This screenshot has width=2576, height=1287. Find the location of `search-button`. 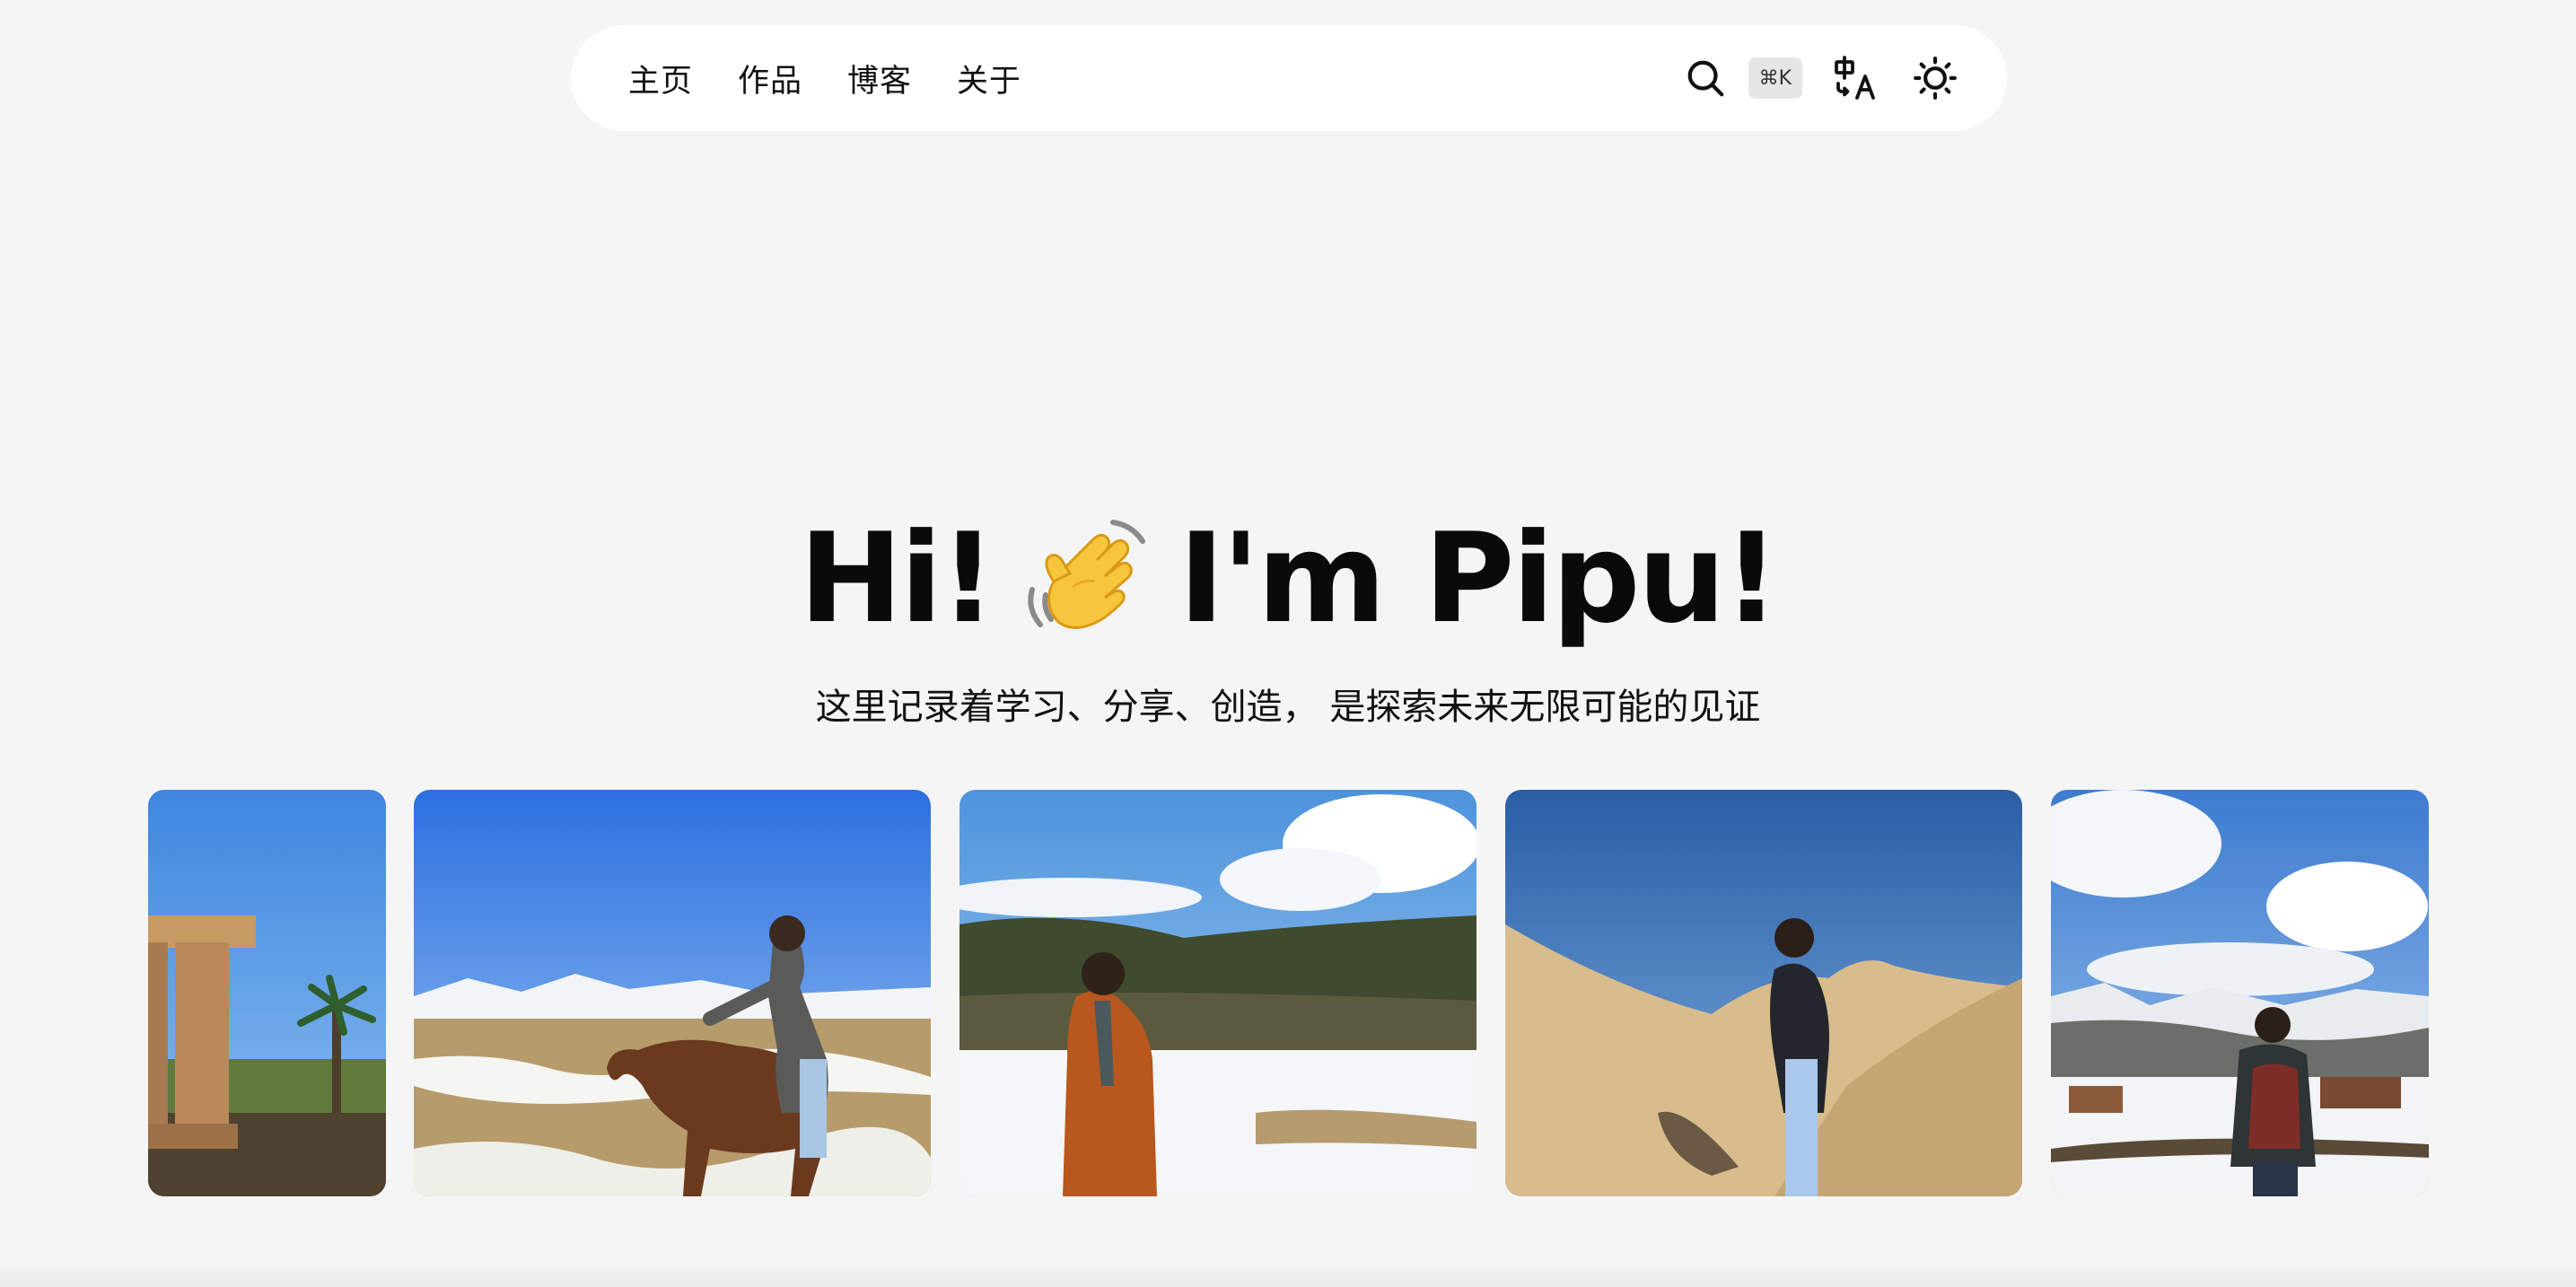

search-button is located at coordinates (1705, 78).